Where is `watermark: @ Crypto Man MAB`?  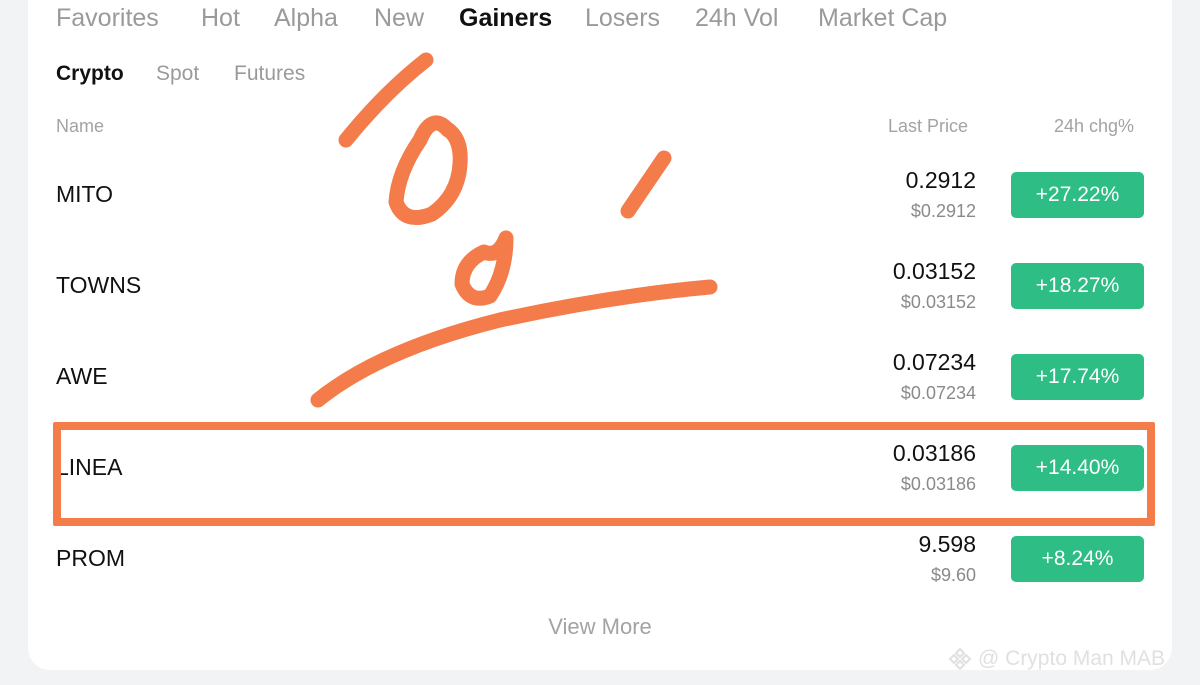 watermark: @ Crypto Man MAB is located at coordinates (1056, 659).